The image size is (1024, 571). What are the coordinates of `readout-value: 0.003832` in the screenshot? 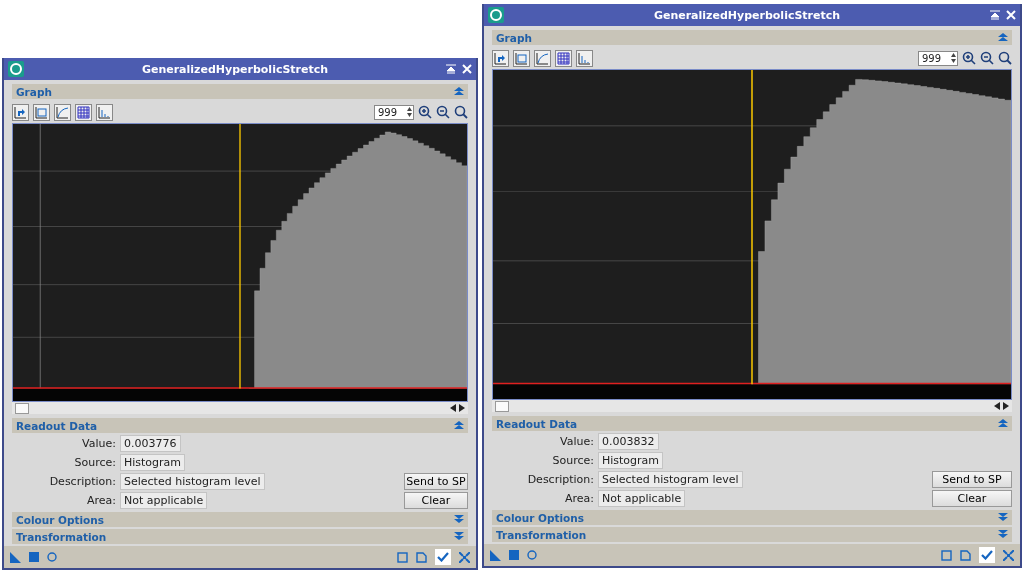 It's located at (628, 441).